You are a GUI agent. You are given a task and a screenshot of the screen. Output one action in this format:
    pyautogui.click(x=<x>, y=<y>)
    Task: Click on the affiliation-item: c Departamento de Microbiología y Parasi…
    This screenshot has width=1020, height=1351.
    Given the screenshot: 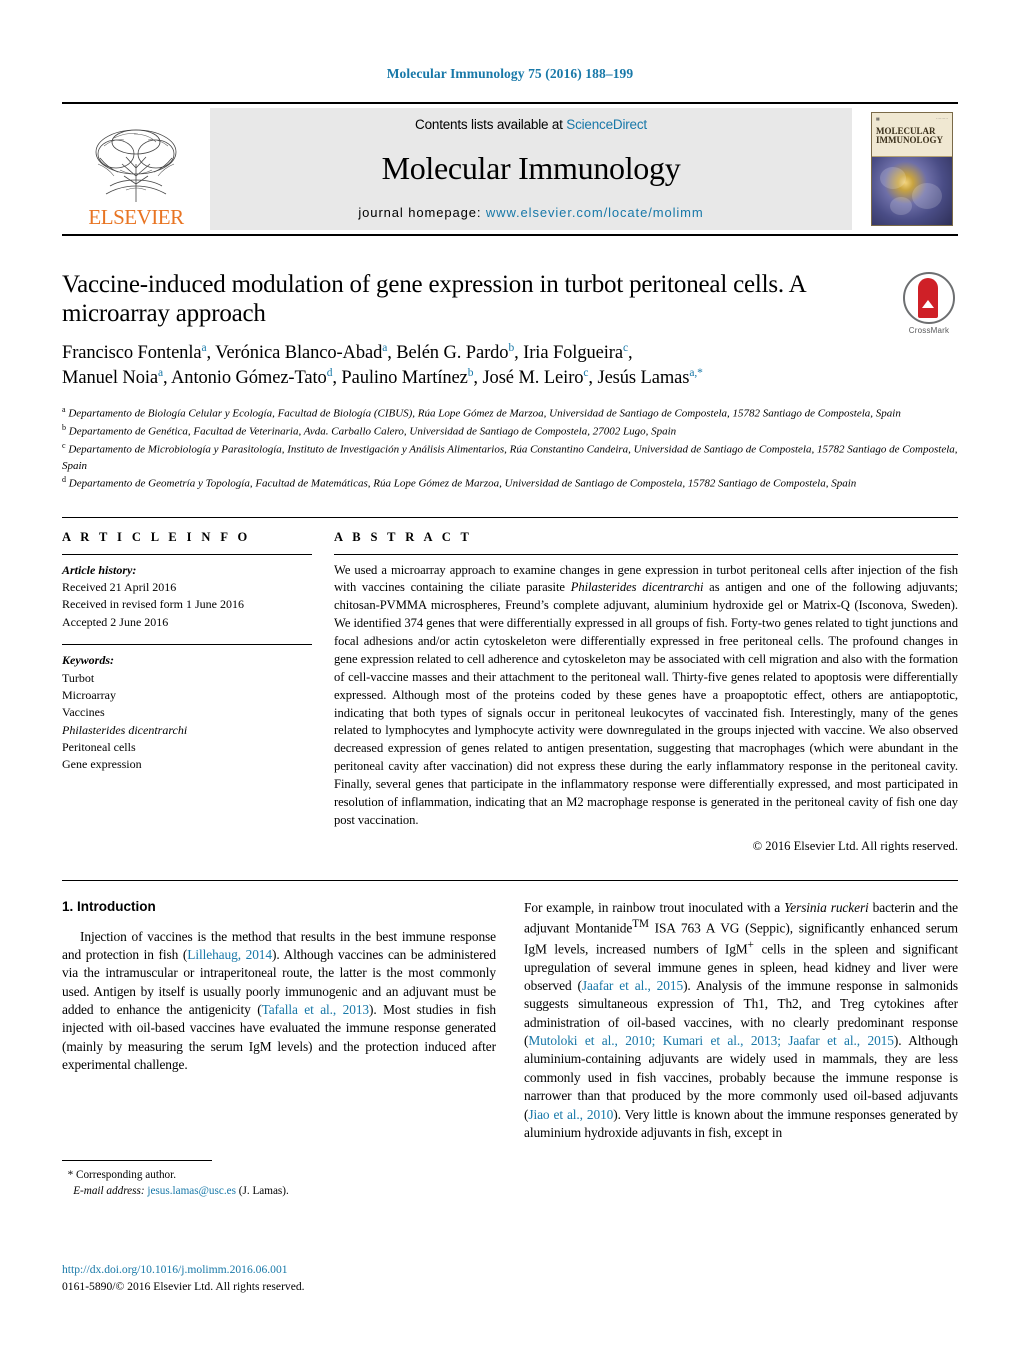 What is the action you would take?
    pyautogui.click(x=510, y=457)
    